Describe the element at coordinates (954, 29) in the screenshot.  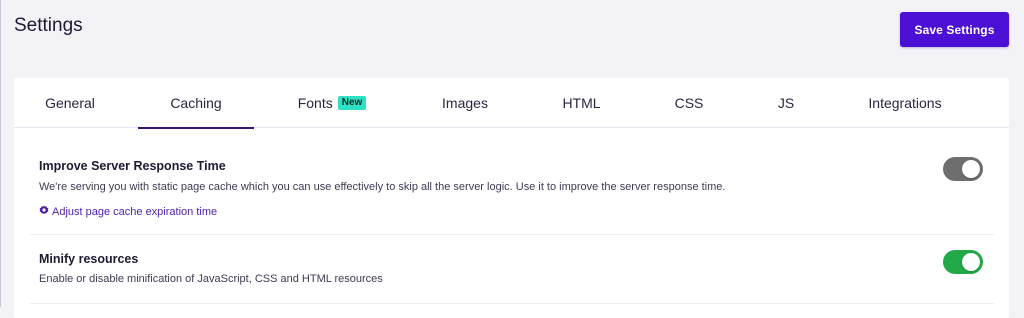
I see `save-settings-button: Save Settings` at that location.